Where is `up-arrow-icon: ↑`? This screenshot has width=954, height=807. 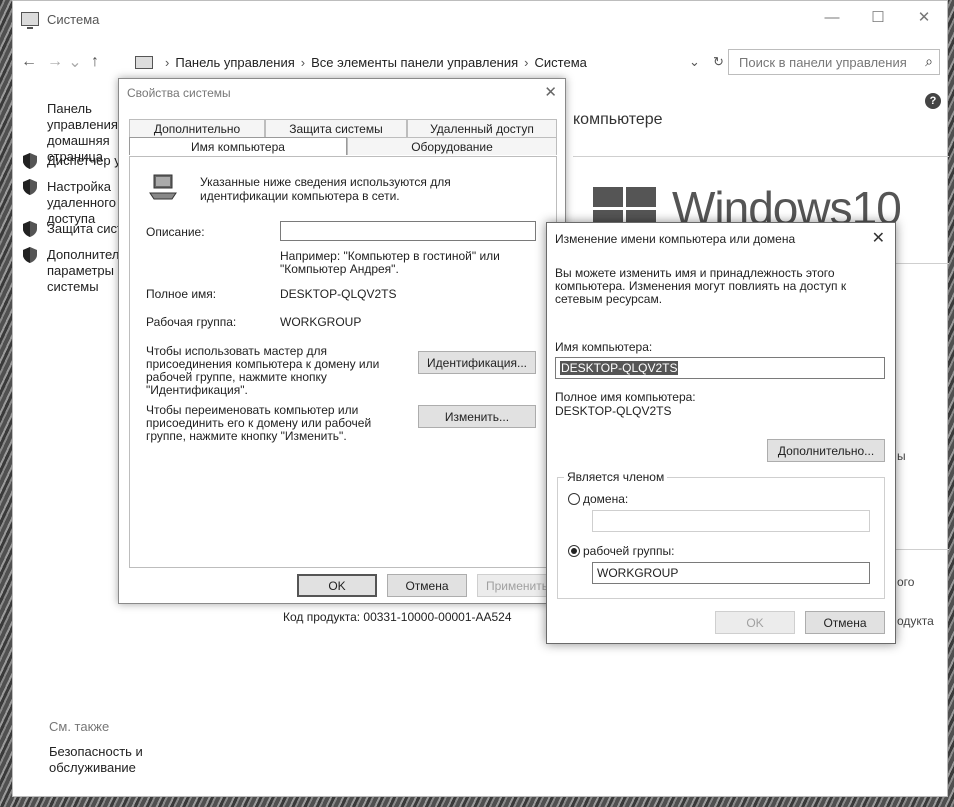
up-arrow-icon: ↑ is located at coordinates (95, 62).